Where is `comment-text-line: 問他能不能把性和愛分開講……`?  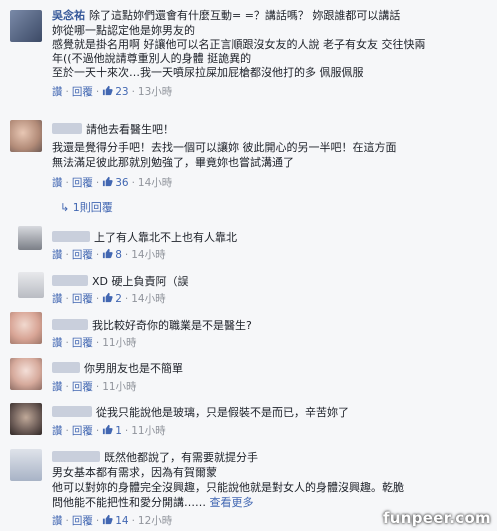
comment-text-line: 問他能不能把性和愛分開講…… is located at coordinates (129, 502).